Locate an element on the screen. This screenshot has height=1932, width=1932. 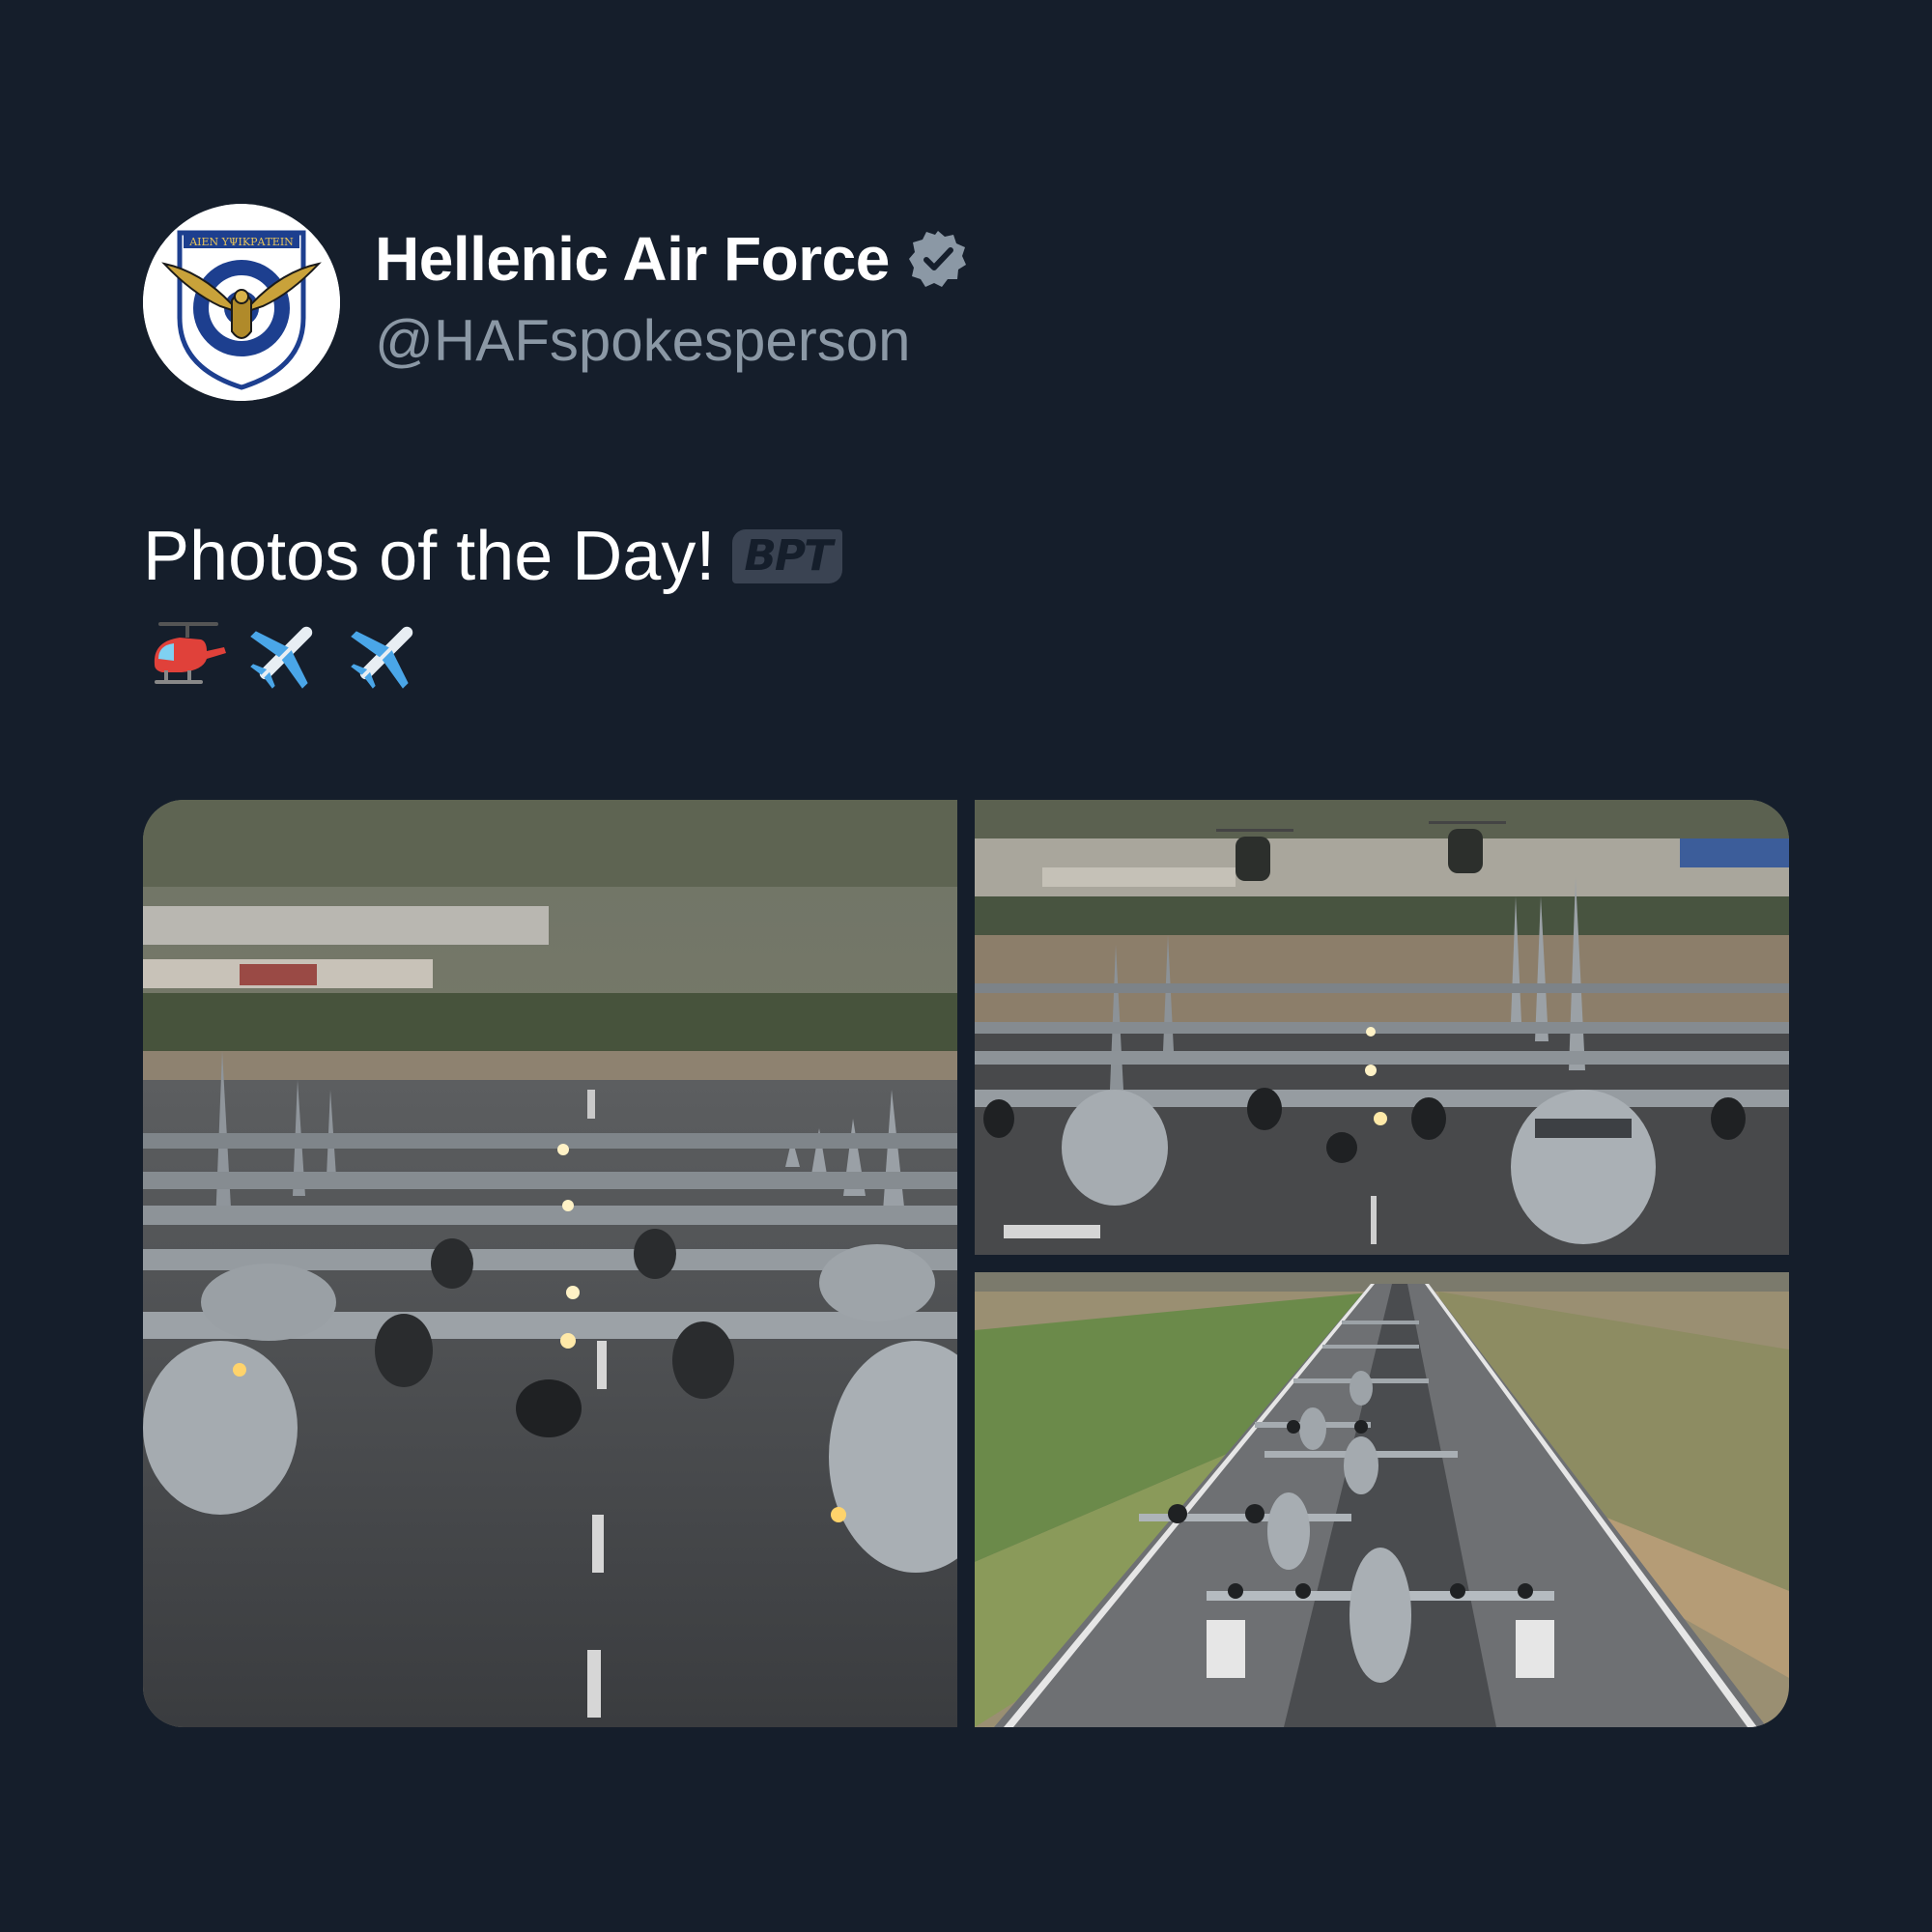
avatar-motto: ΑΙΕΝ ΥΨΙΚΡΑΤΕΙΝ is located at coordinates (241, 242).